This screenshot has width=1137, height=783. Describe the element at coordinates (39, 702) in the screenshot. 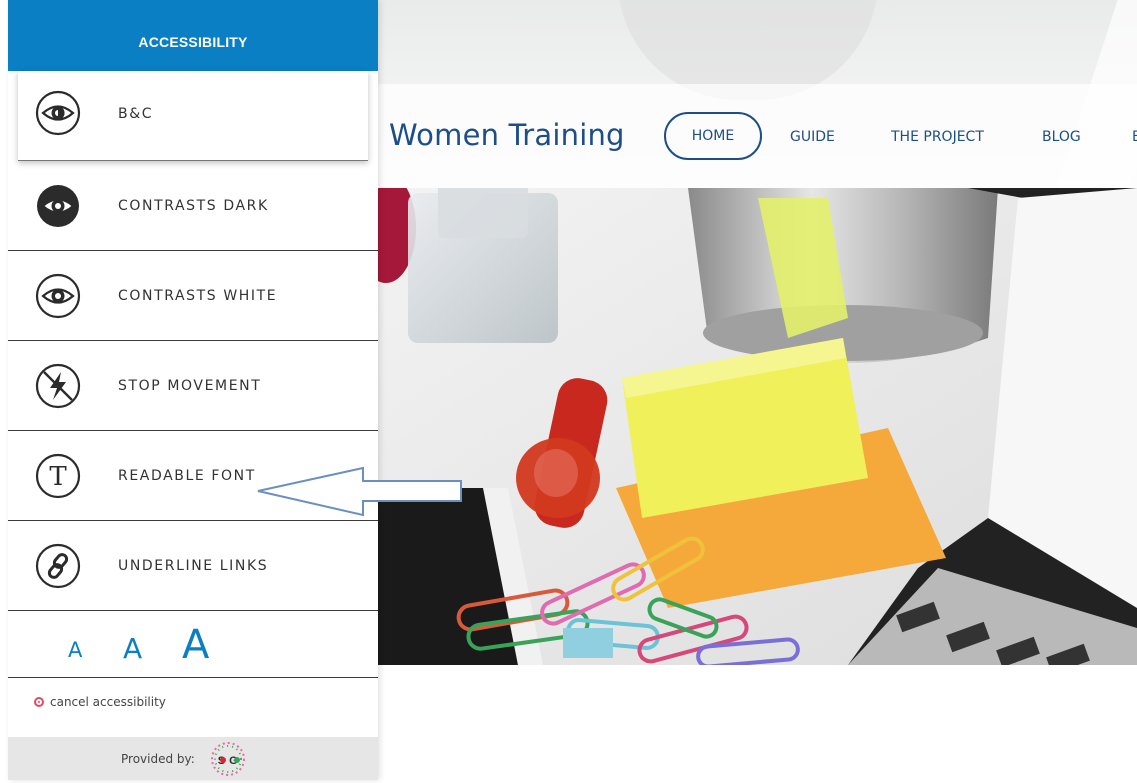

I see `cancel-icon` at that location.